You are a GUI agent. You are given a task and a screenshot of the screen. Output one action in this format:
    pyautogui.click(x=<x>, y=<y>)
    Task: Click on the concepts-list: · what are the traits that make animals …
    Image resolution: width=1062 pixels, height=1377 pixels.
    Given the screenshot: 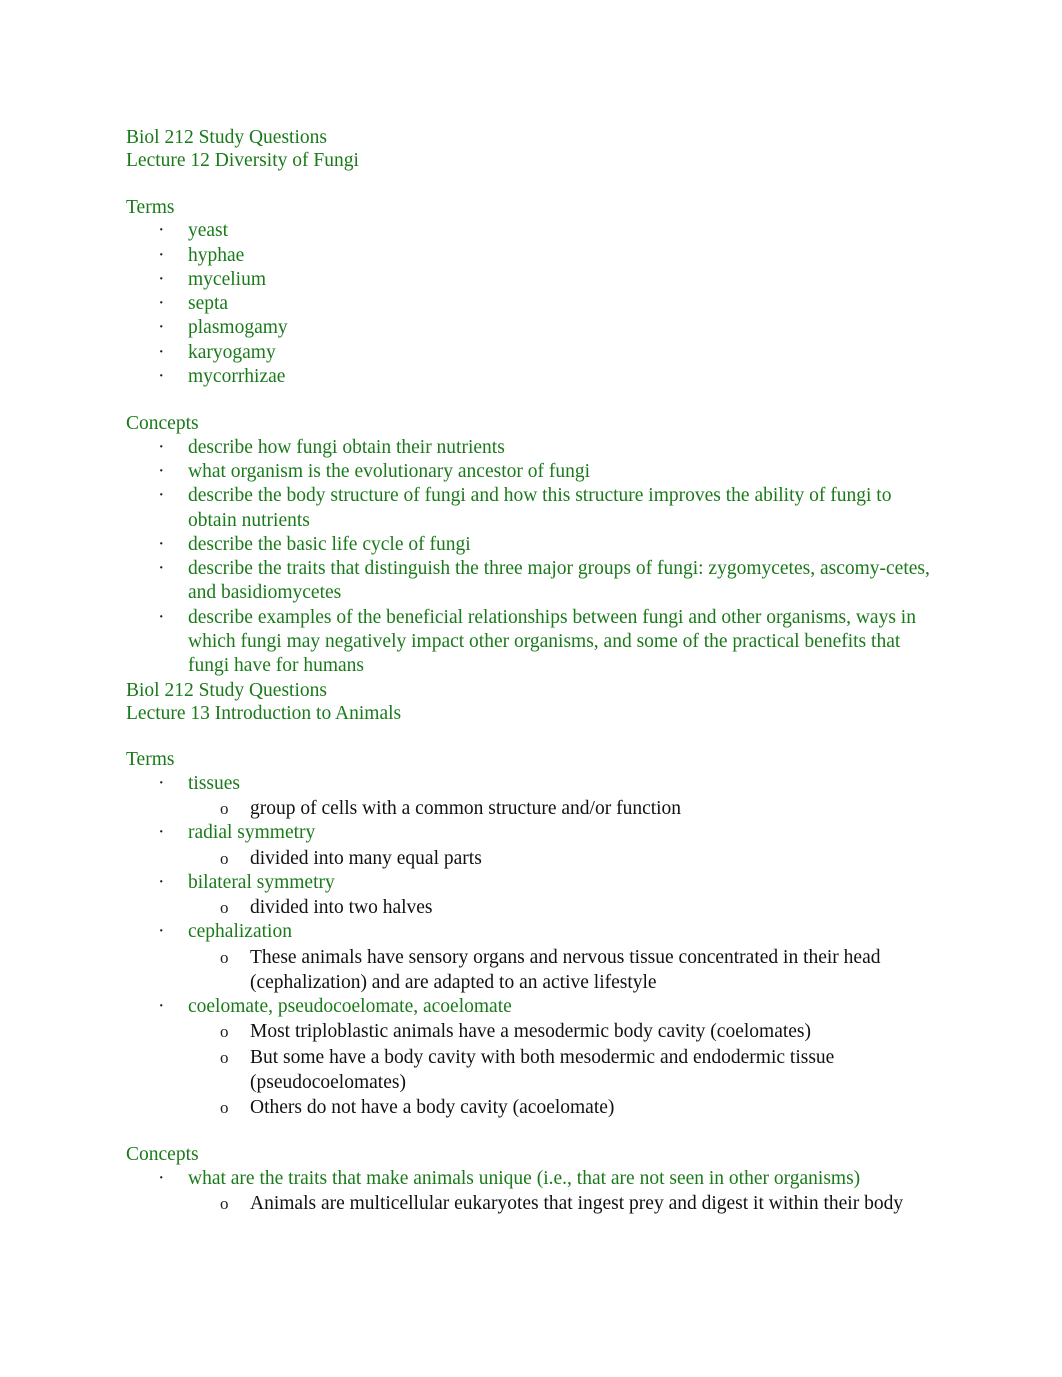 What is the action you would take?
    pyautogui.click(x=531, y=1192)
    